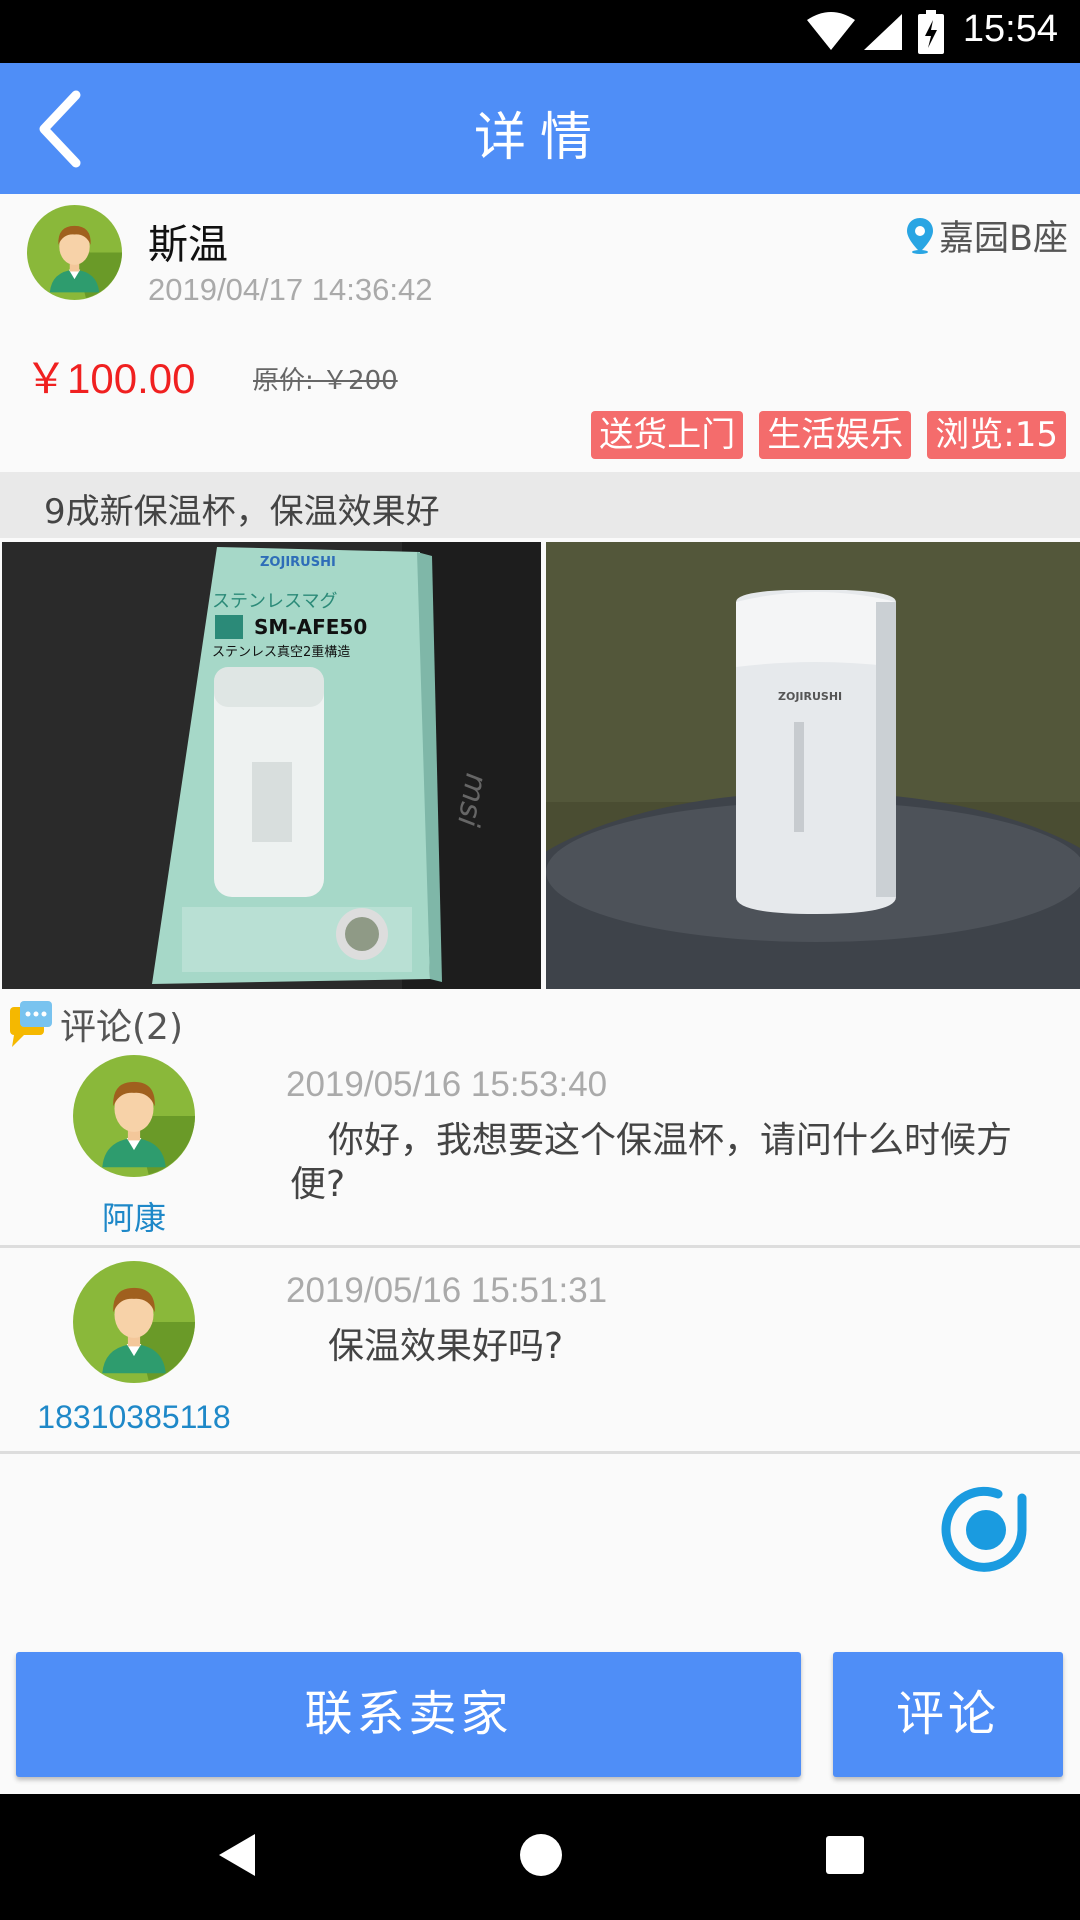  What do you see at coordinates (242, 512) in the screenshot?
I see `description-text: 9成新保温杯，保温效果好` at bounding box center [242, 512].